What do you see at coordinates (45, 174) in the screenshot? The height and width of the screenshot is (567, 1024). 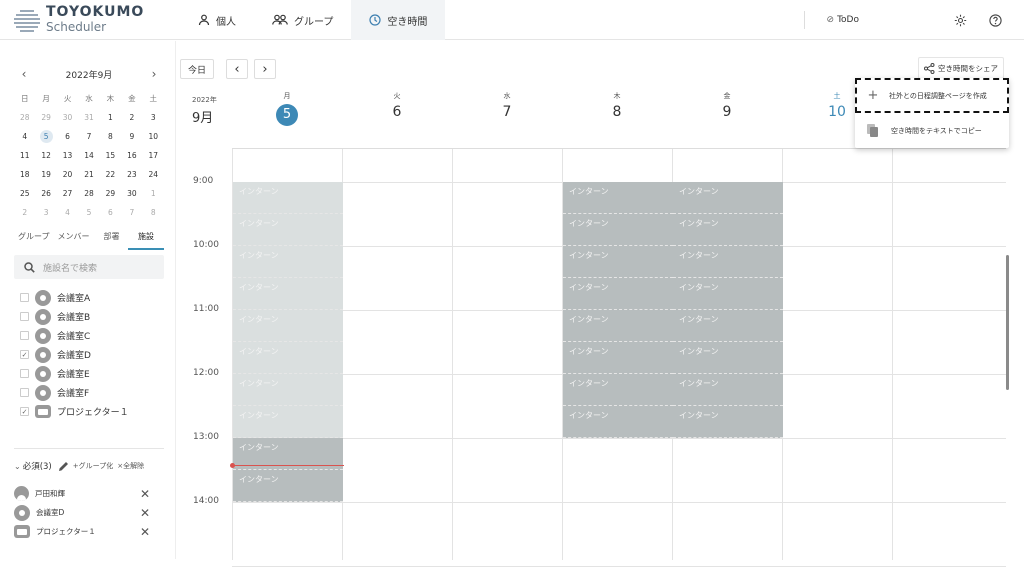 I see `mini-calendar-day: 19` at bounding box center [45, 174].